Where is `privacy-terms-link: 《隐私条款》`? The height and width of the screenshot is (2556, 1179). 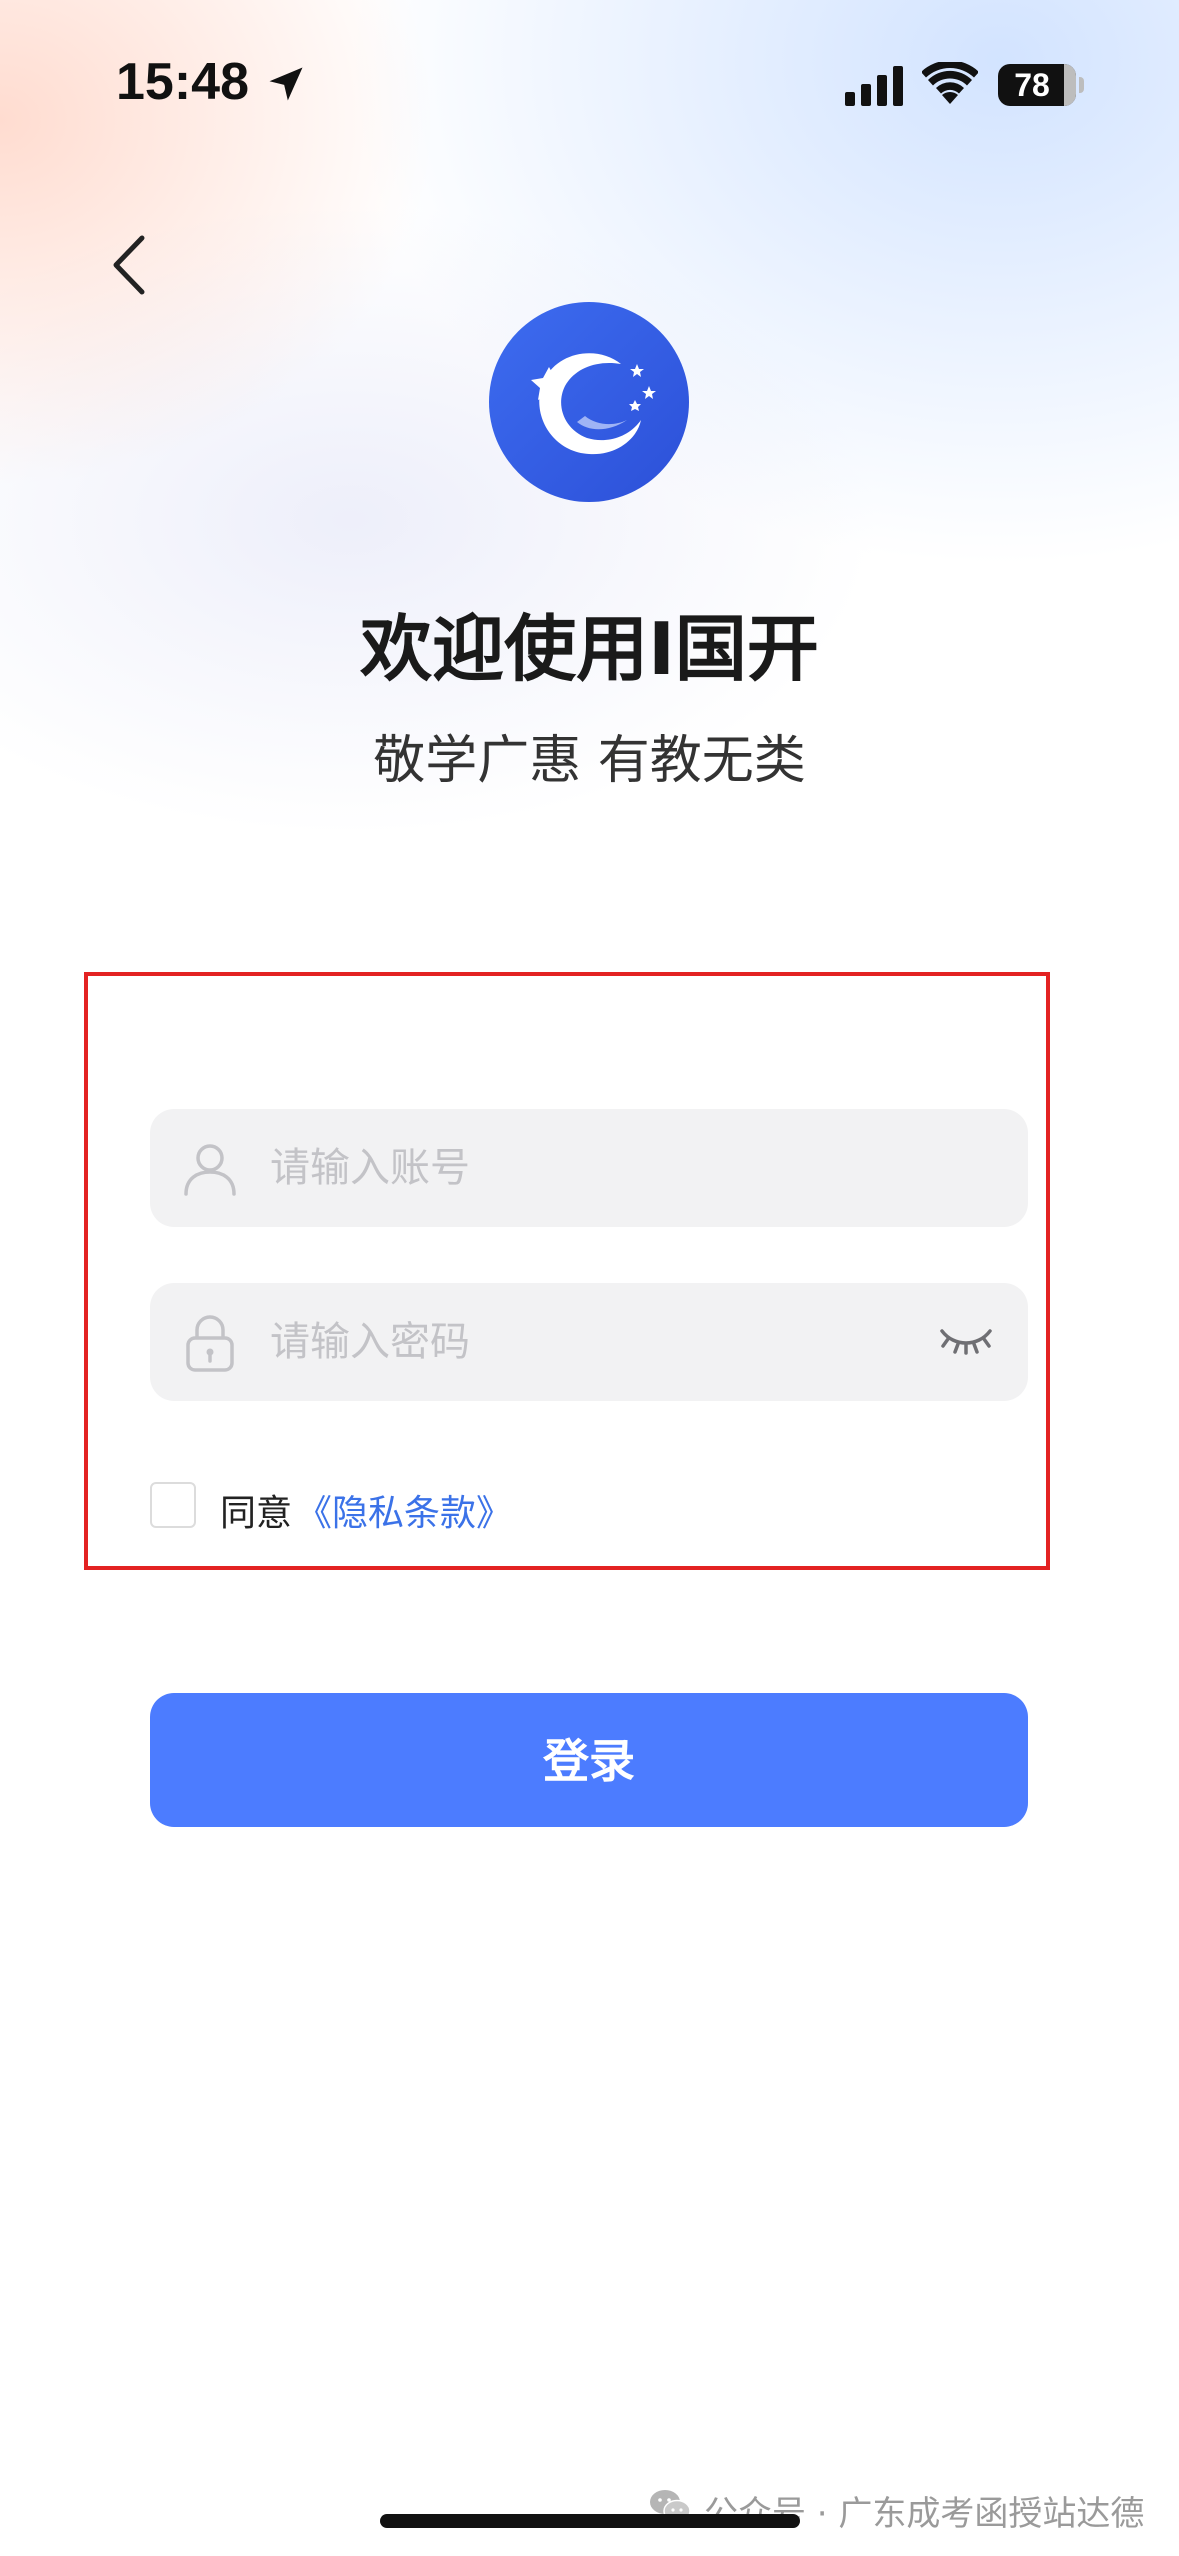
privacy-terms-link: 《隐私条款》 is located at coordinates (404, 1510).